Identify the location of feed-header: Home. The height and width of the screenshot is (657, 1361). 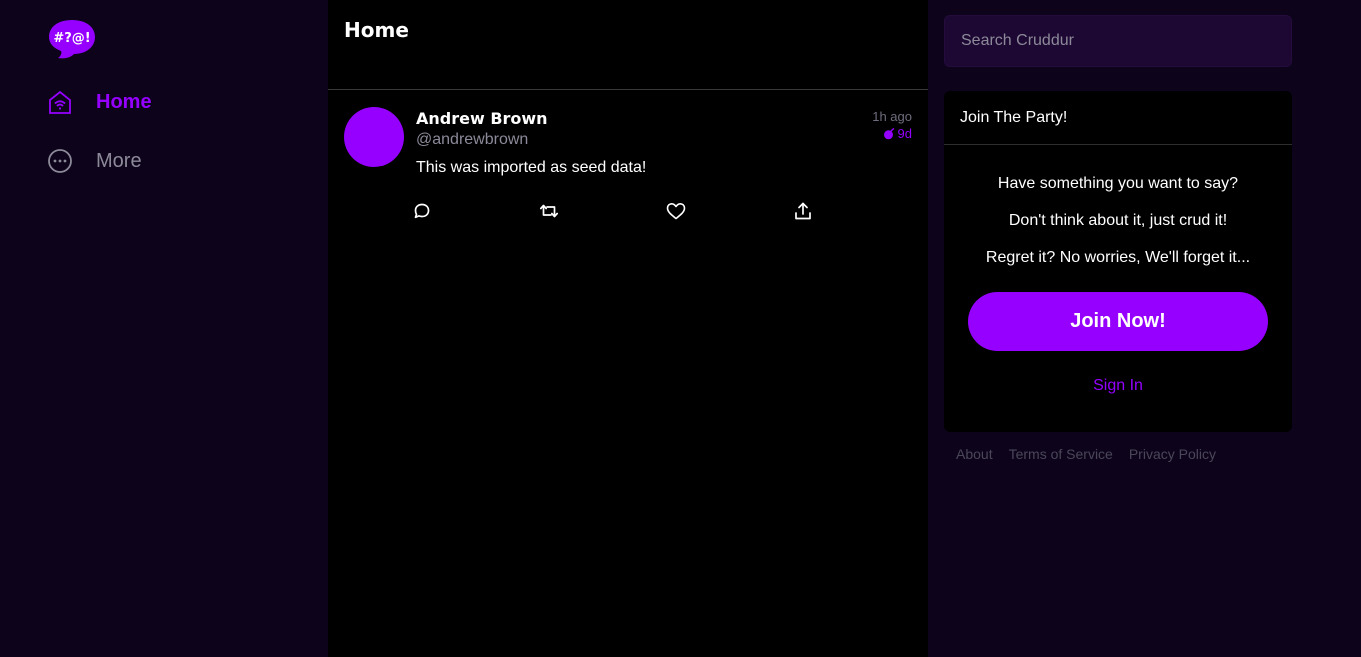
(628, 45).